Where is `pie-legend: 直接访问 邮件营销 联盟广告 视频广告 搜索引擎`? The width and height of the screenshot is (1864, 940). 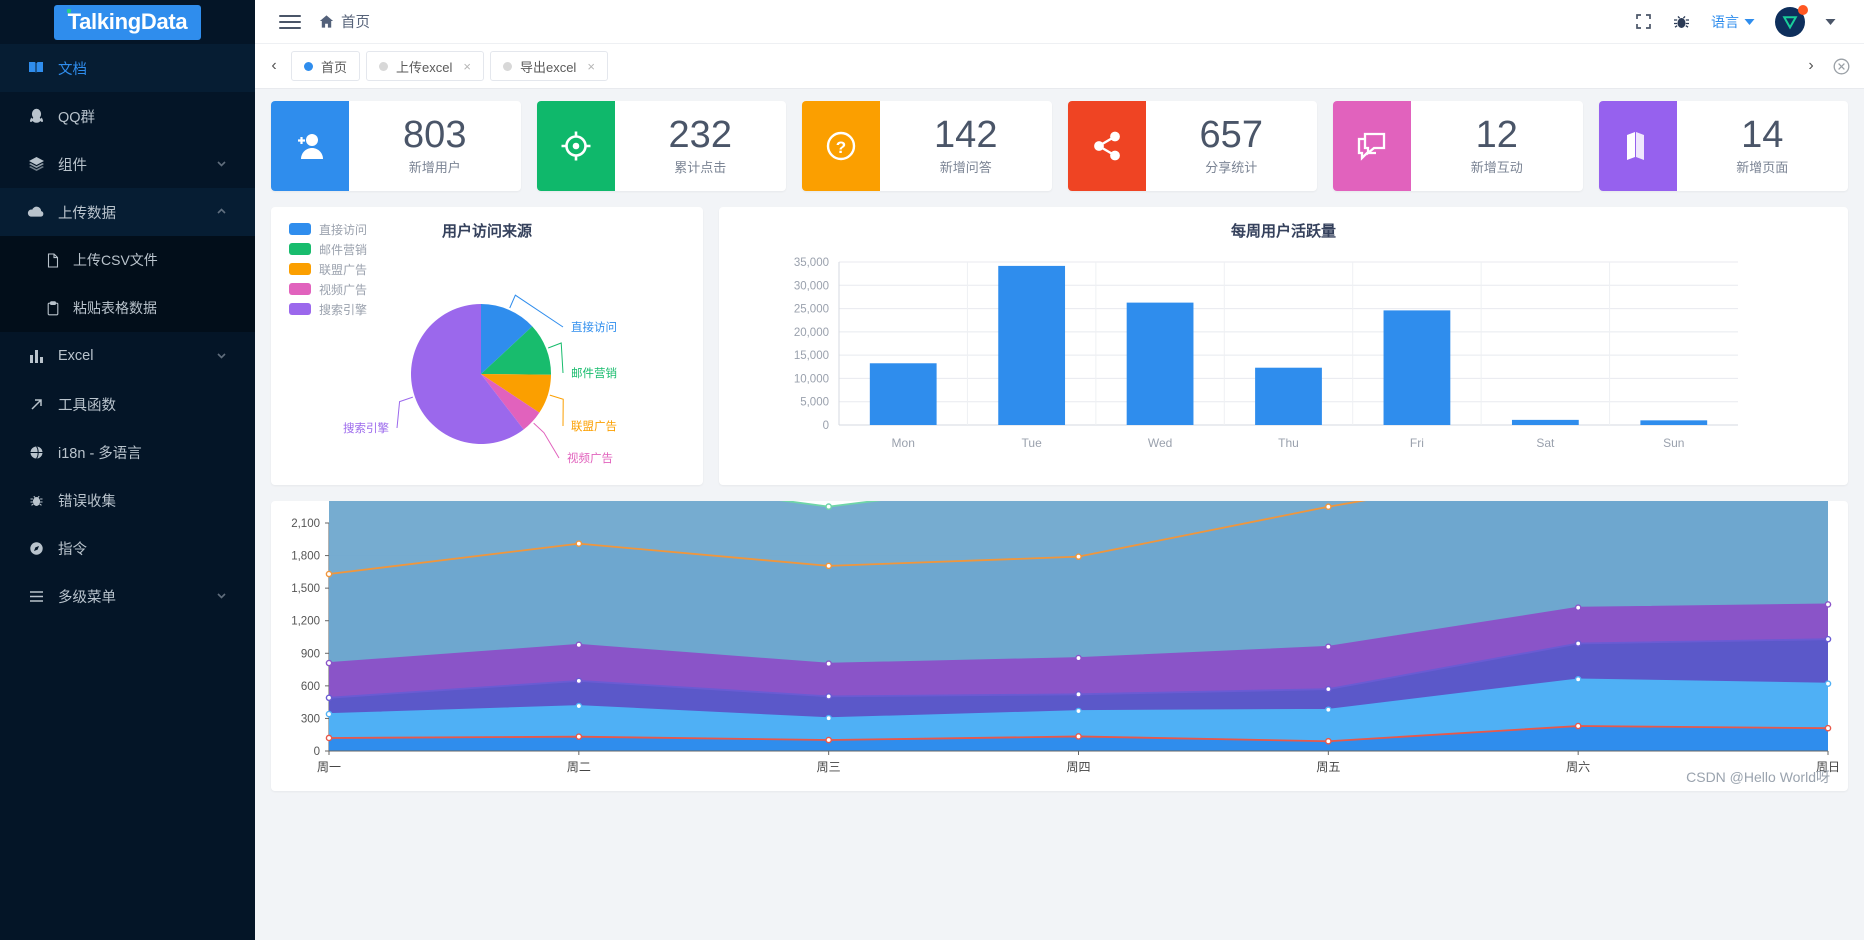 pie-legend: 直接访问 邮件营销 联盟广告 视频广告 搜索引擎 is located at coordinates (328, 269).